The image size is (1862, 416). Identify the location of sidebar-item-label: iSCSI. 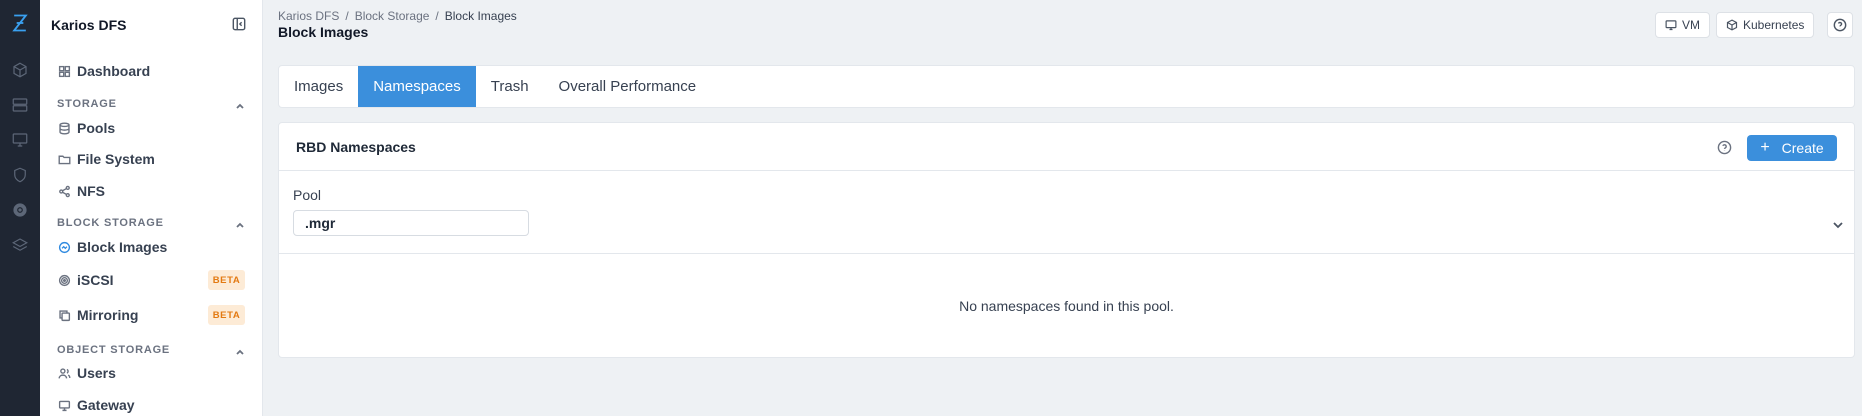
(95, 280).